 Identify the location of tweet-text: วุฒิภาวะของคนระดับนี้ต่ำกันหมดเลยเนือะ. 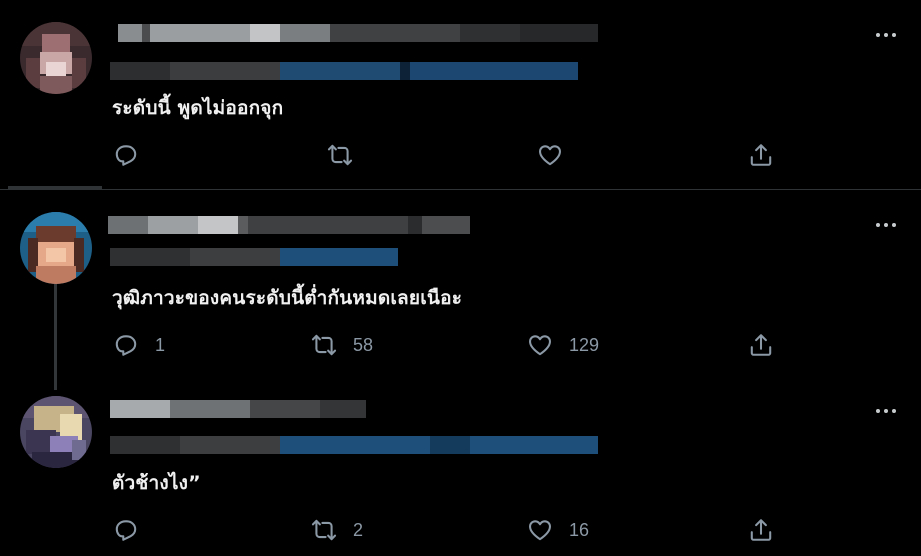
(287, 298).